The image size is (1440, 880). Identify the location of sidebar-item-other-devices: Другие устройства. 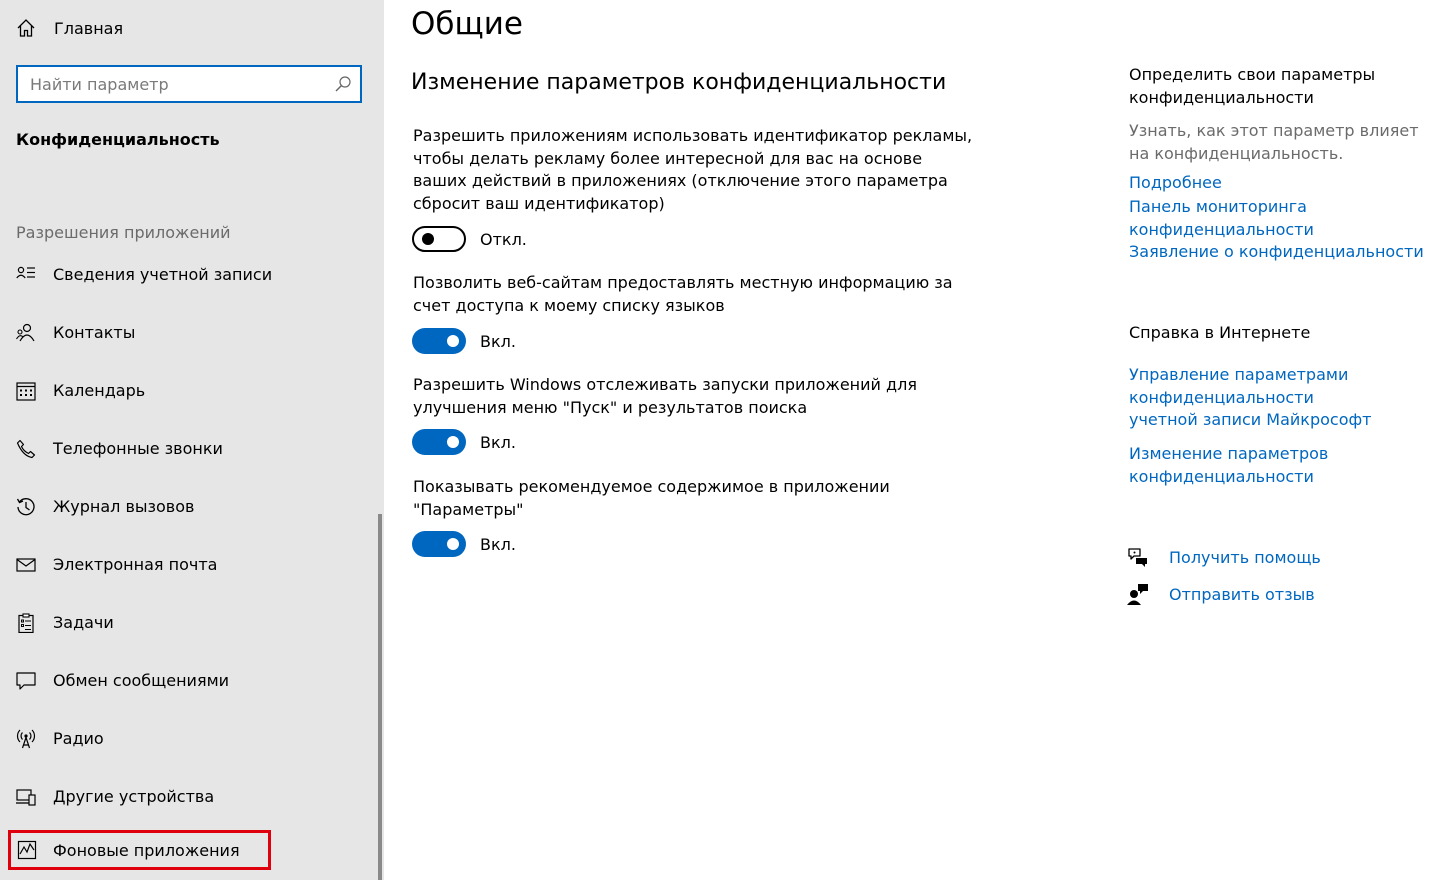
(188, 797).